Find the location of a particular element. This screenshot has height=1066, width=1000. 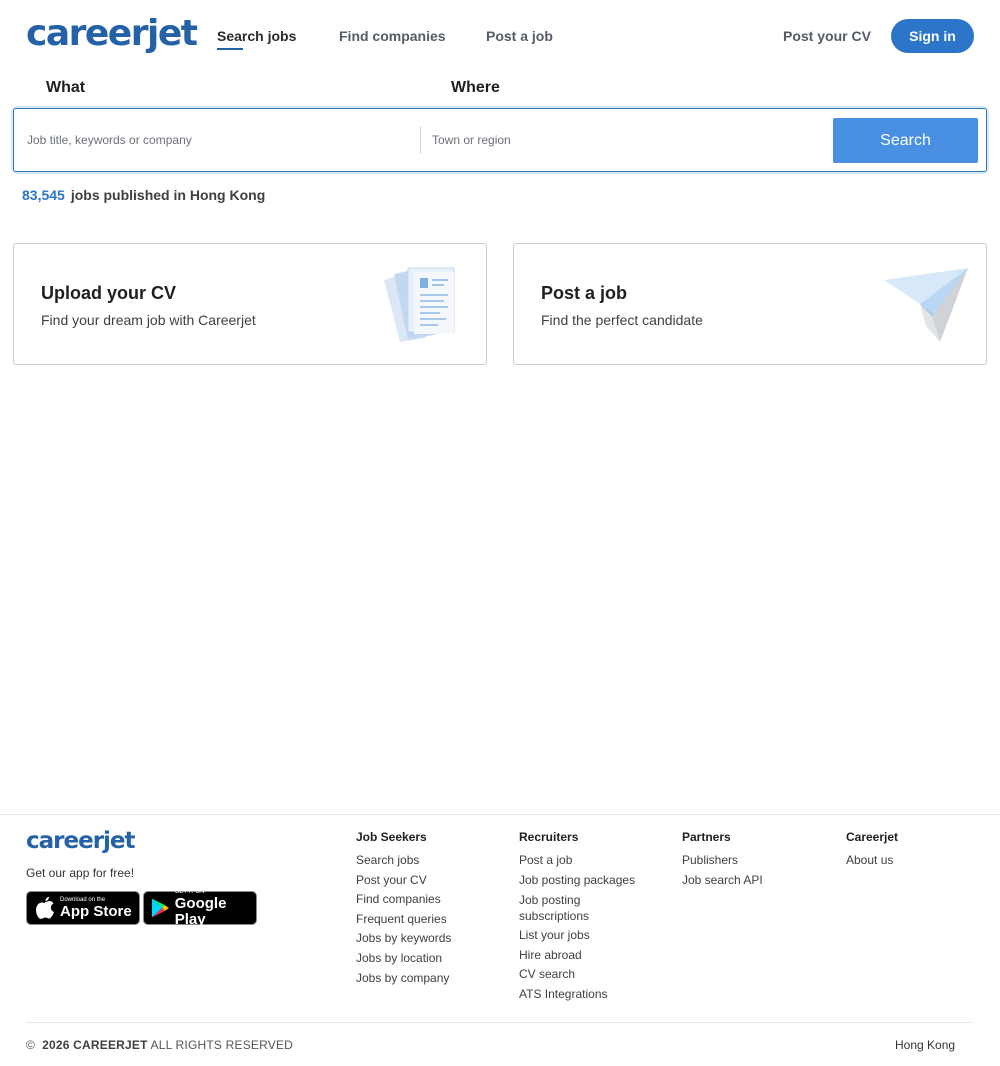

cv-document-icon is located at coordinates (419, 304).